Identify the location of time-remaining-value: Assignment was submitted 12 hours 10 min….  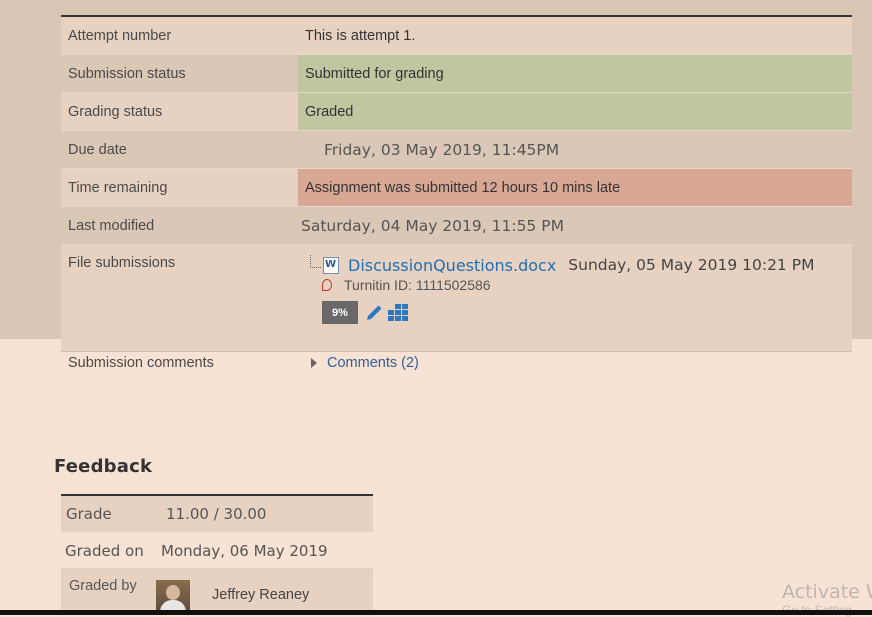
(575, 187).